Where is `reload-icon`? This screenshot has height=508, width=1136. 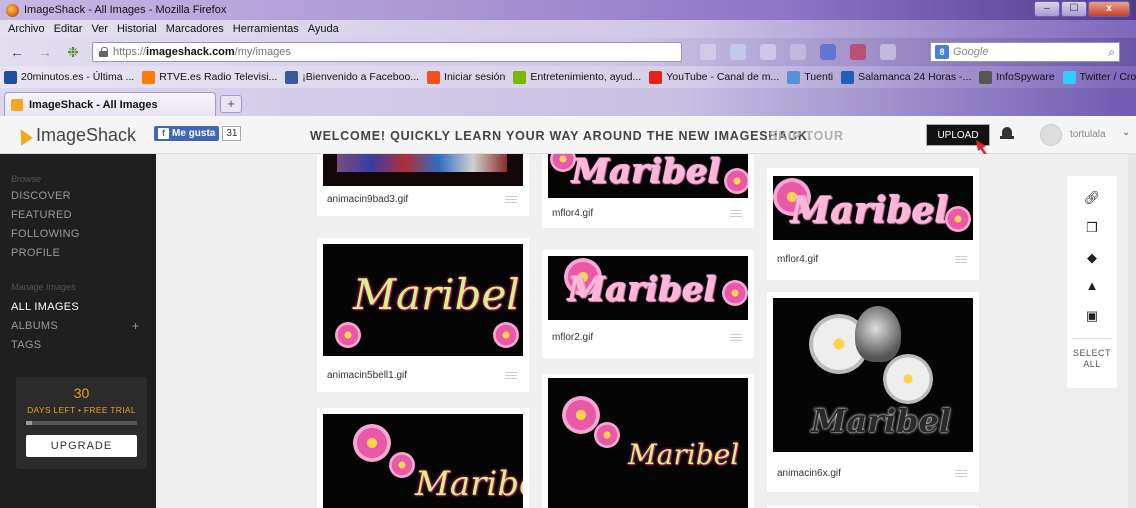
reload-icon is located at coordinates (768, 52).